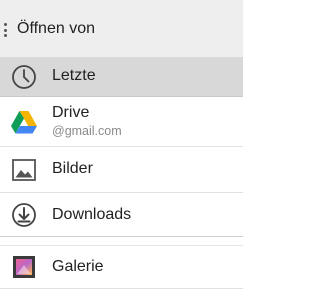 The height and width of the screenshot is (296, 320). What do you see at coordinates (71, 112) in the screenshot?
I see `source-item-label: Drive` at bounding box center [71, 112].